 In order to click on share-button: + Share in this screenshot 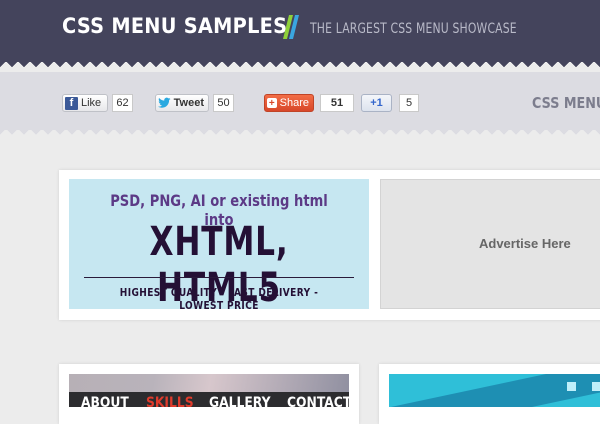, I will do `click(289, 103)`.